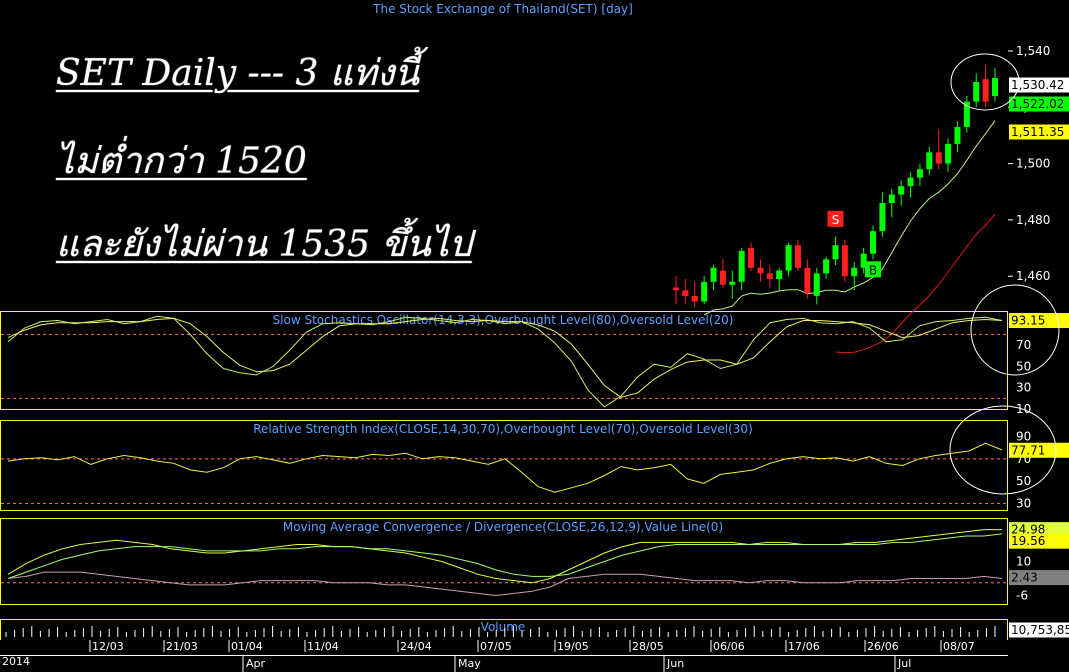 This screenshot has width=1069, height=672. I want to click on macd-tick-label: -6, so click(1022, 596).